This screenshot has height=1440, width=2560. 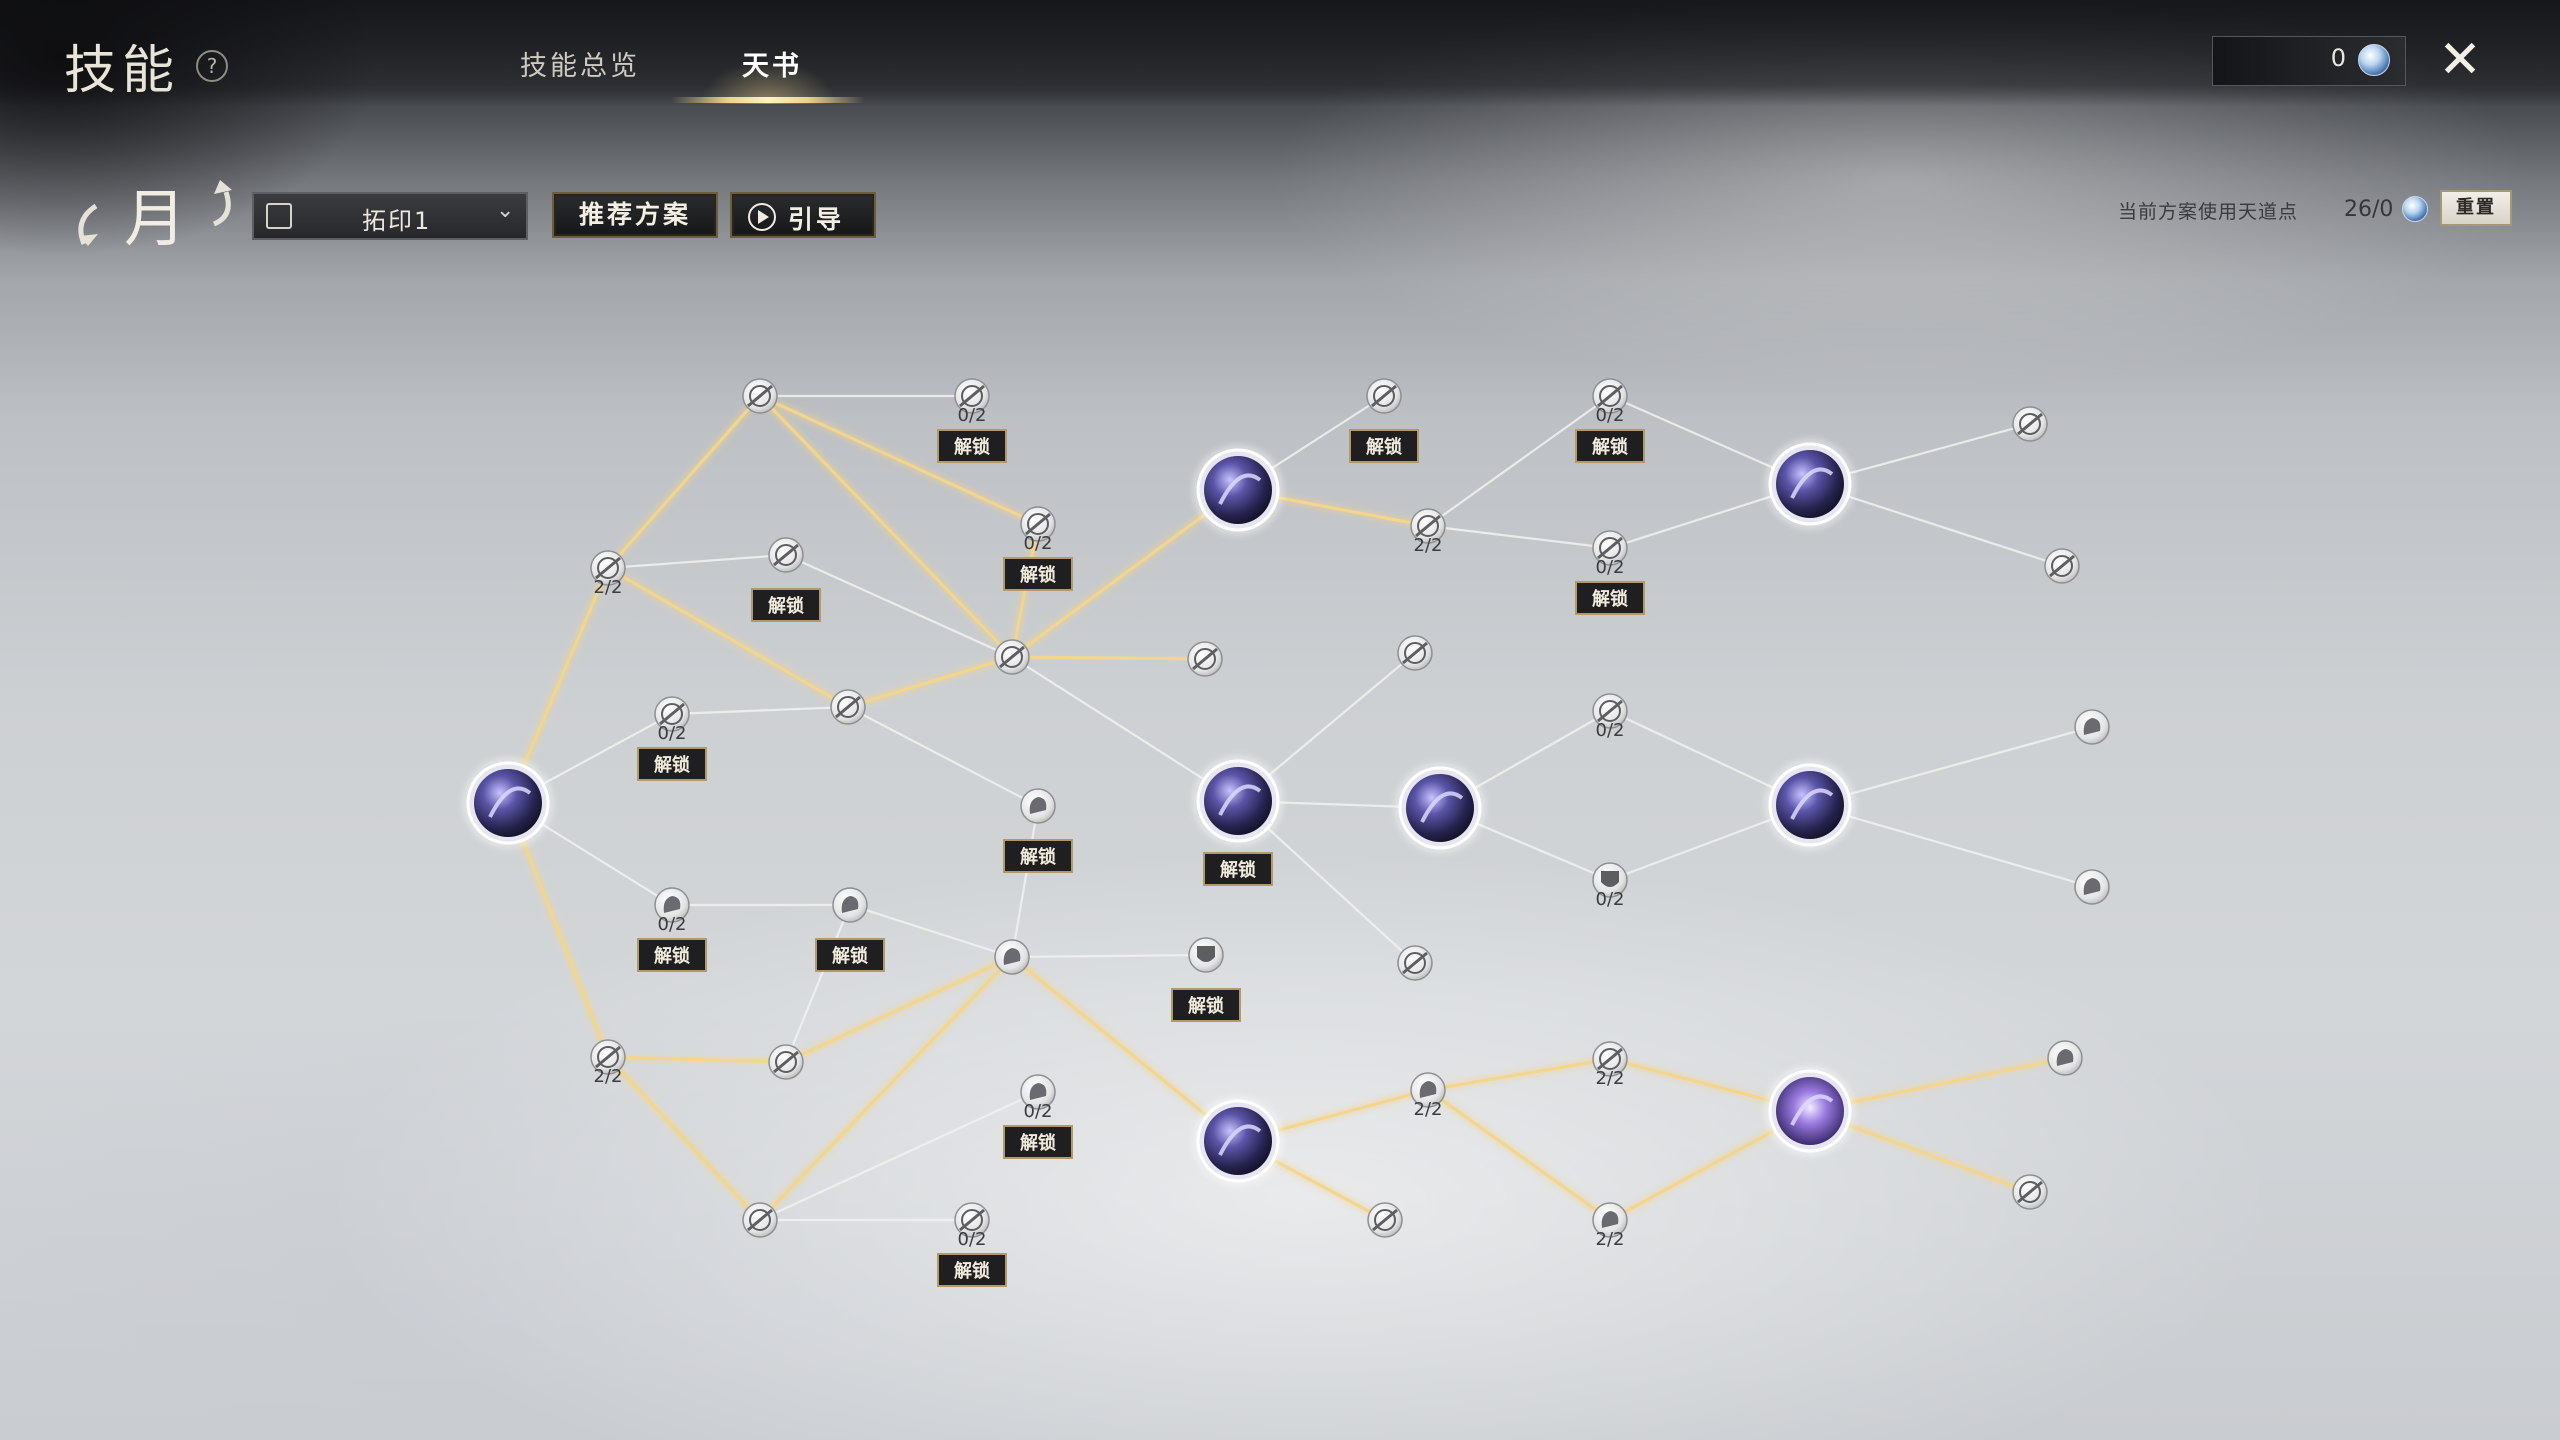 I want to click on skill-node-c4, so click(x=1440, y=808).